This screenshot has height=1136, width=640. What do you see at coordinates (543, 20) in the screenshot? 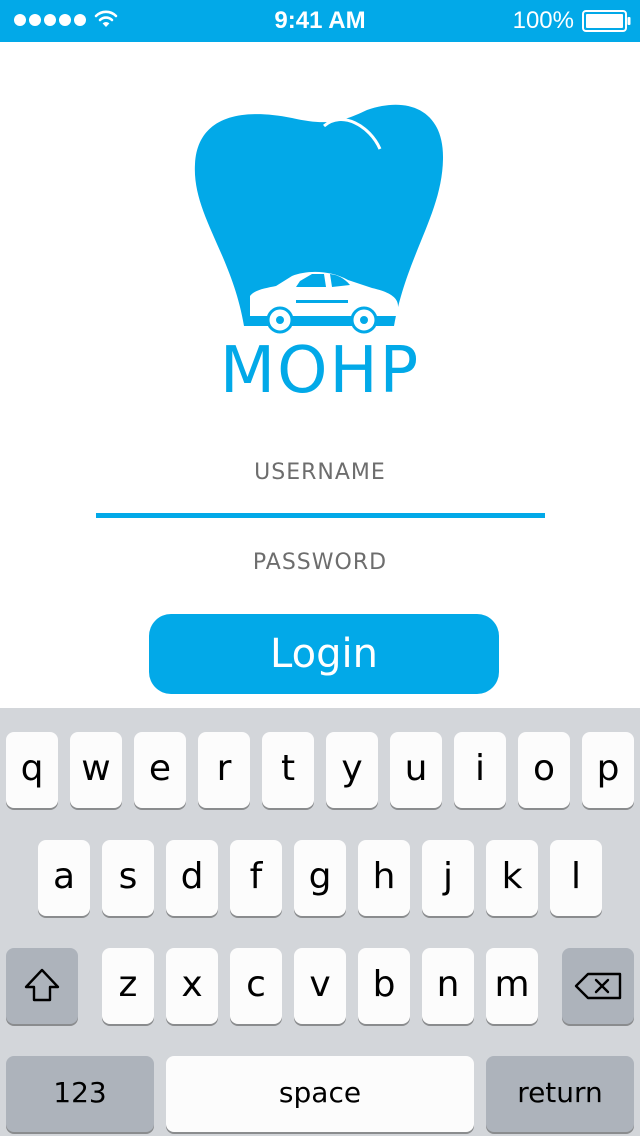
I see `battery-percent: 100%` at bounding box center [543, 20].